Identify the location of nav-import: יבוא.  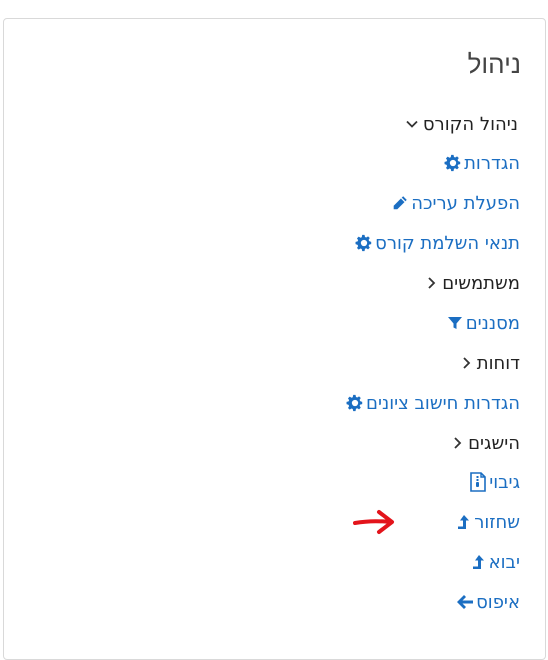
(491, 562).